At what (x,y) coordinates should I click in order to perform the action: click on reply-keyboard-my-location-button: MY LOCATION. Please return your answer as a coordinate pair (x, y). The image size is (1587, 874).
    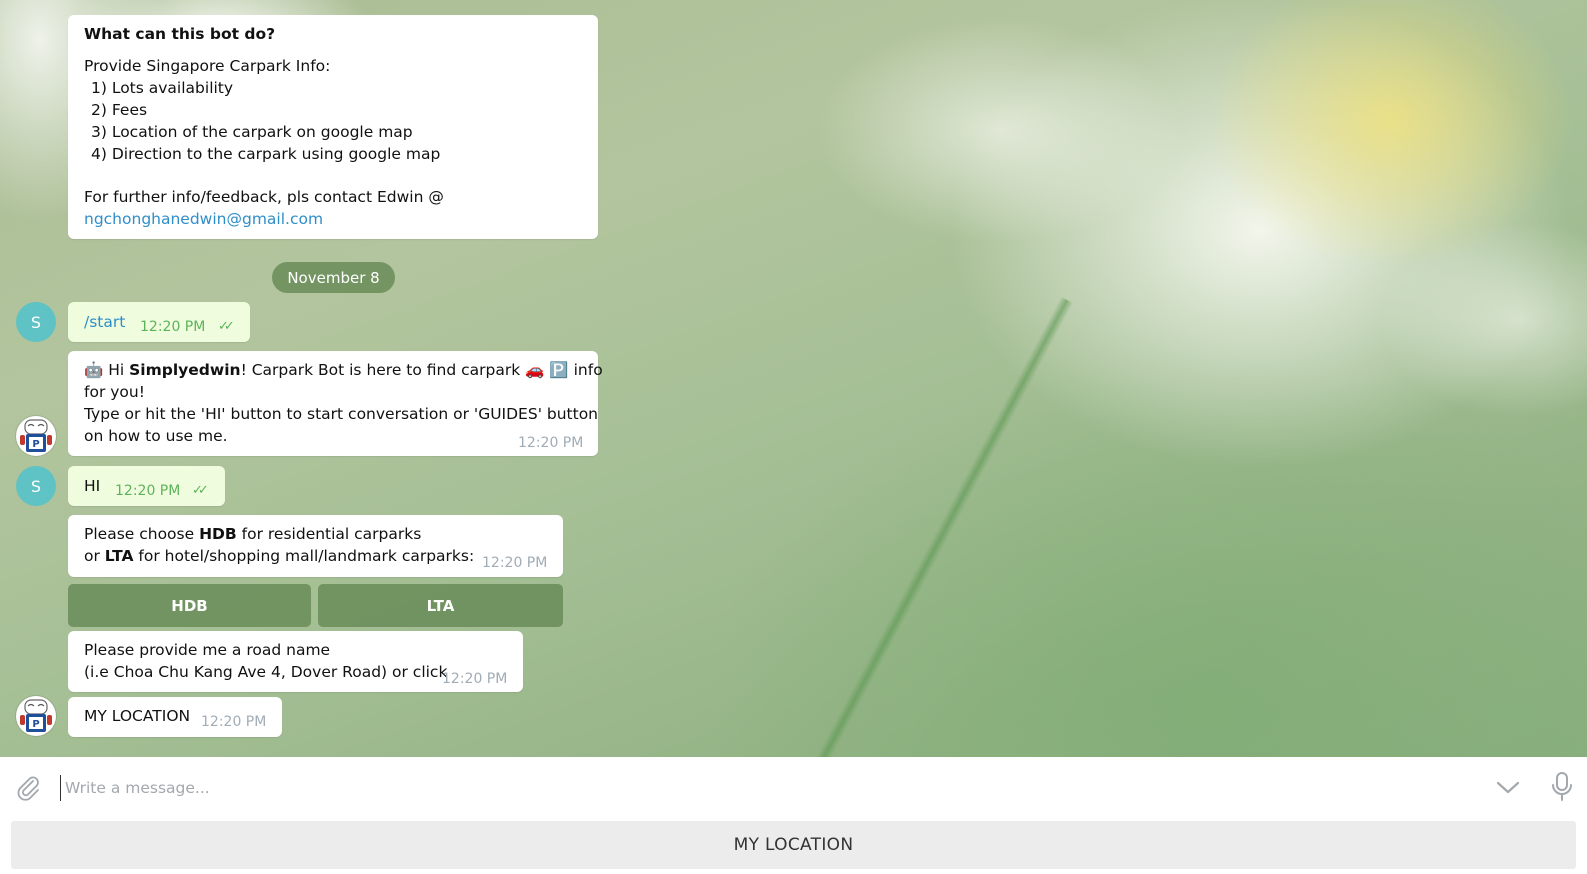
    Looking at the image, I should click on (793, 845).